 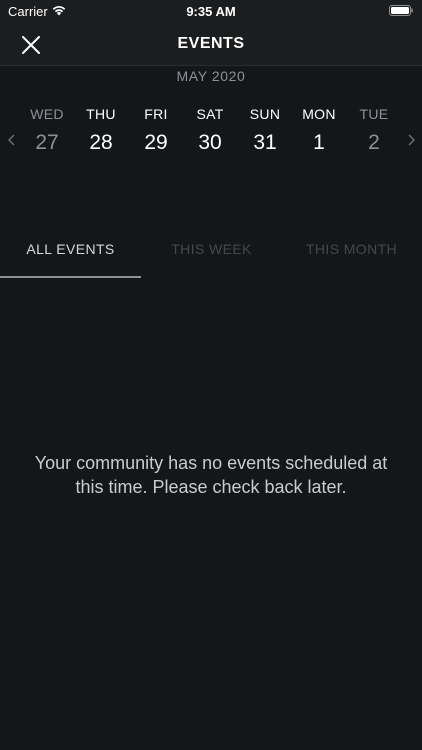 I want to click on day-name: FRI, so click(x=156, y=114).